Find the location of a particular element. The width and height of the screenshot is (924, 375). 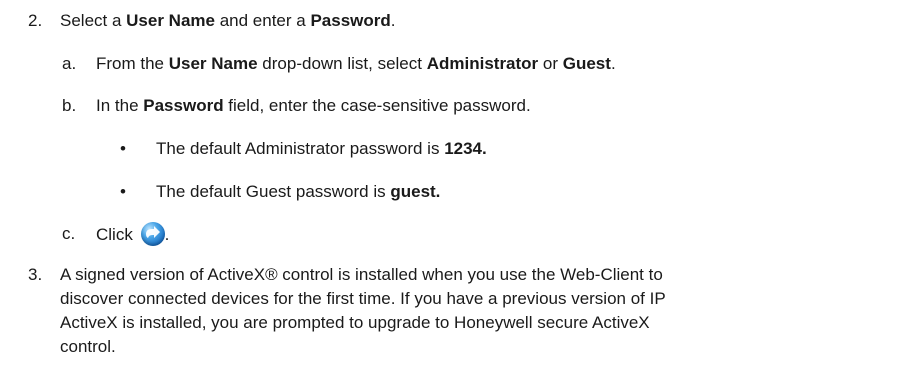

step-2-text: Select a User Name and enter a Password. is located at coordinates (228, 20).